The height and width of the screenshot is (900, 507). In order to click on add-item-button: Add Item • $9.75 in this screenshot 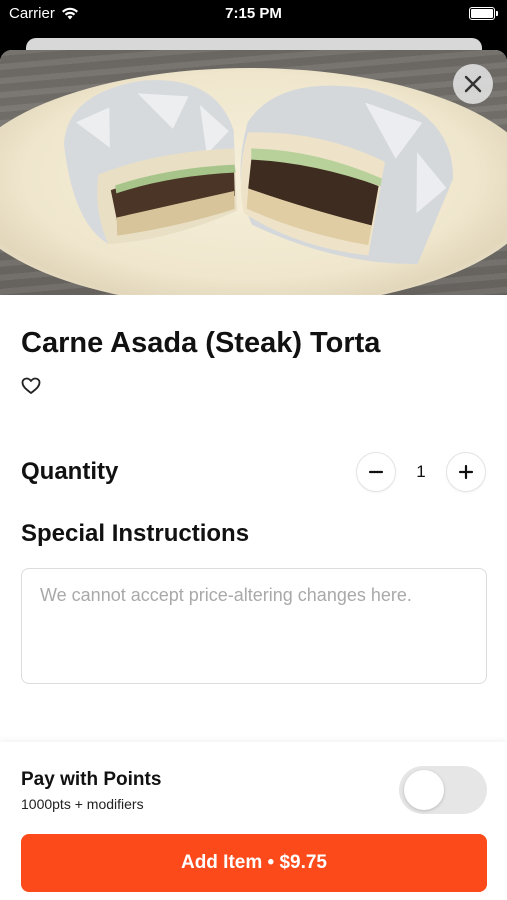, I will do `click(254, 863)`.